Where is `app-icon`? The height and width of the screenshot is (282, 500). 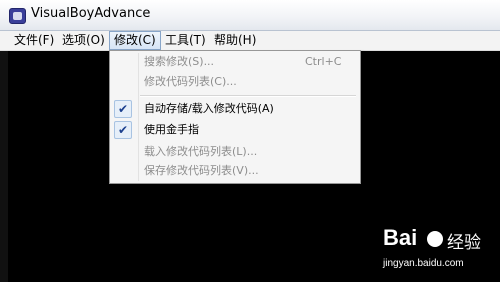 app-icon is located at coordinates (17, 16).